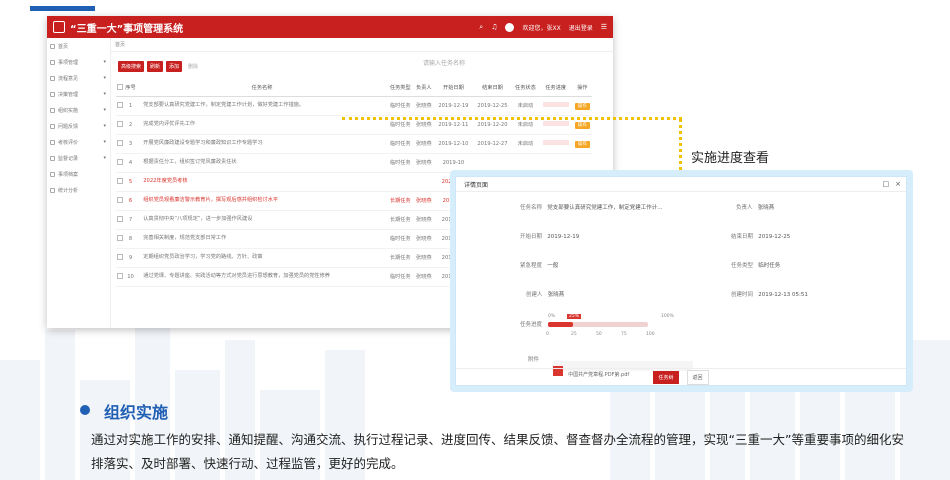 The image size is (950, 480). What do you see at coordinates (574, 316) in the screenshot?
I see `progress-tag: 25%` at bounding box center [574, 316].